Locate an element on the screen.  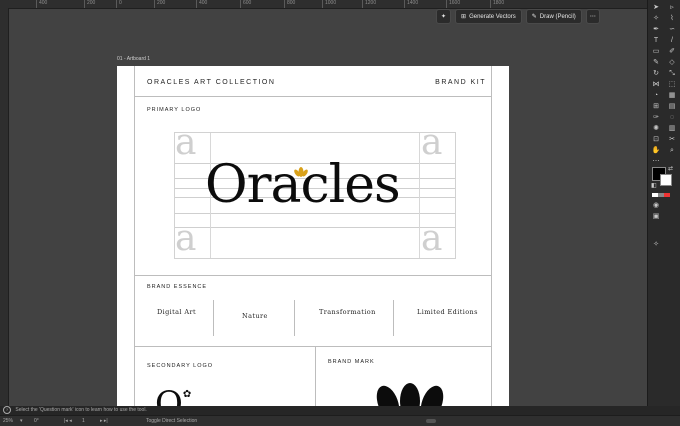
hand-tool-icon: ✋ is located at coordinates (656, 151).